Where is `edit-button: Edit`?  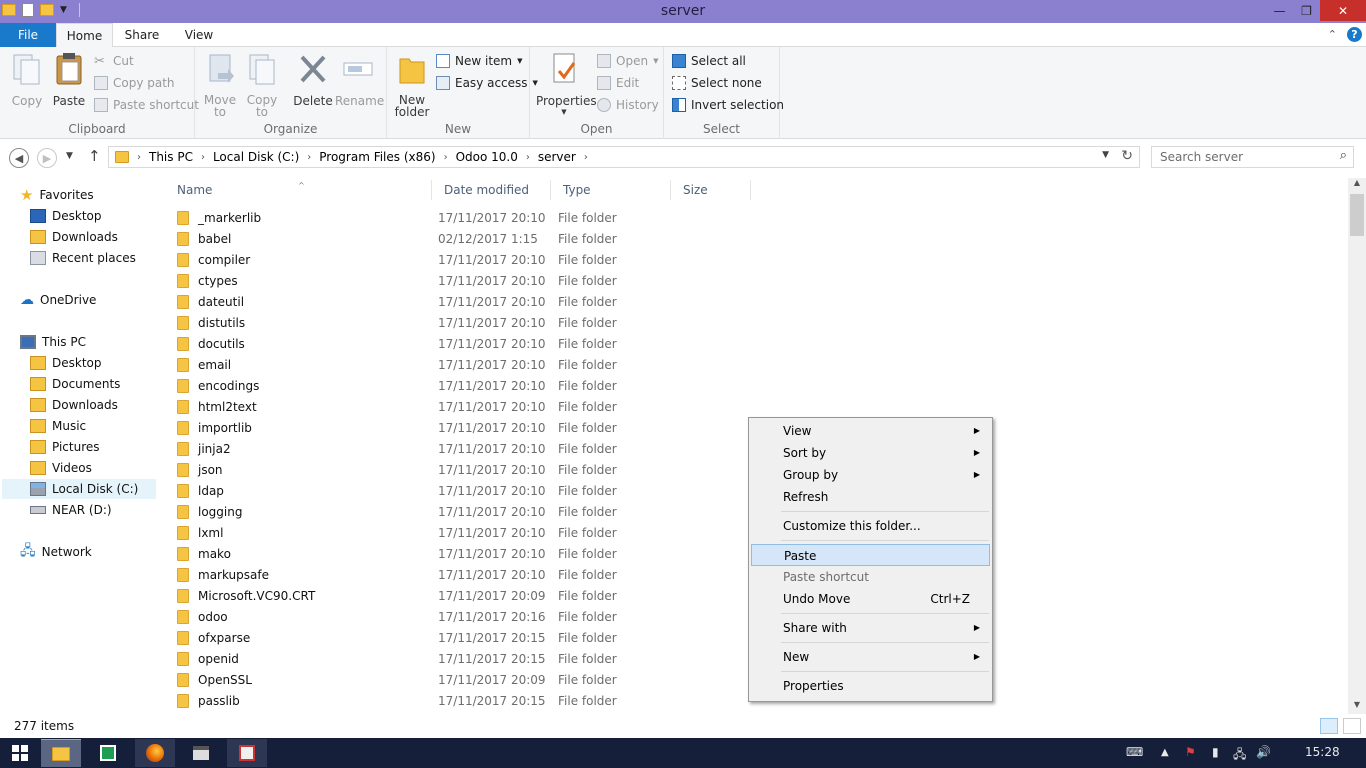
edit-button: Edit is located at coordinates (618, 83).